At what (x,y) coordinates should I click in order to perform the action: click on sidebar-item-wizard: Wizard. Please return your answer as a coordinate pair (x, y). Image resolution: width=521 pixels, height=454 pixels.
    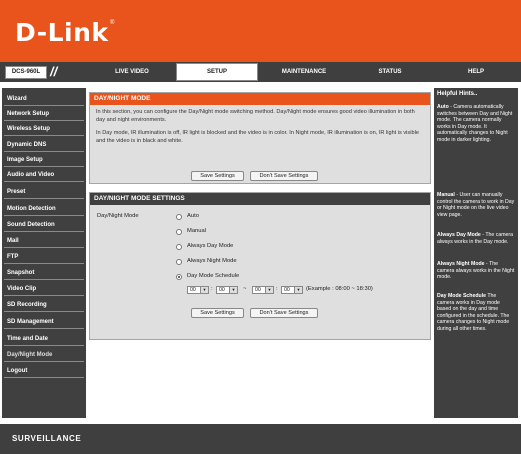
    Looking at the image, I should click on (44, 99).